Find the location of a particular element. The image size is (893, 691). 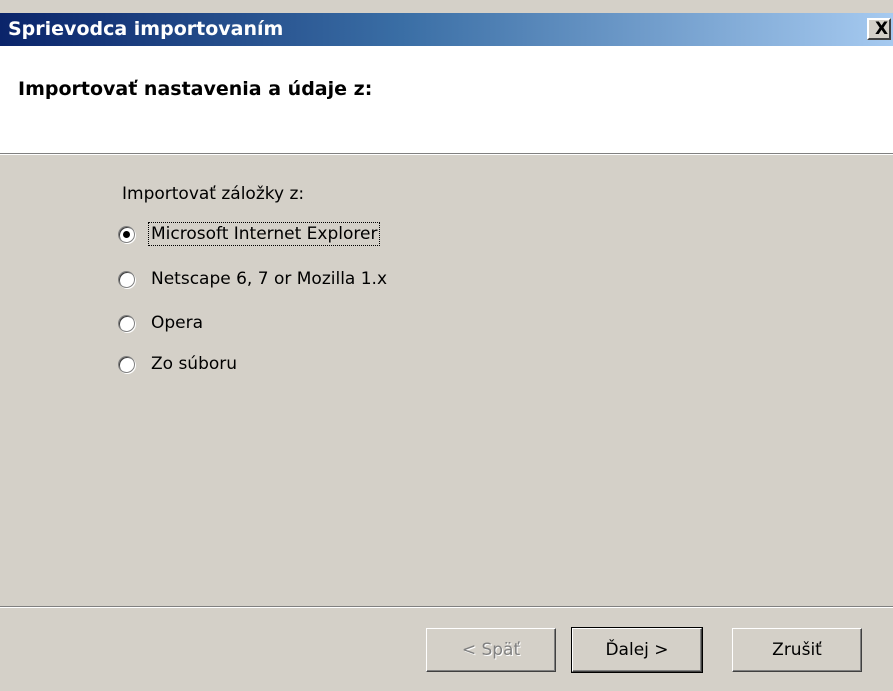

cancel-button: Zrušiť is located at coordinates (797, 650).